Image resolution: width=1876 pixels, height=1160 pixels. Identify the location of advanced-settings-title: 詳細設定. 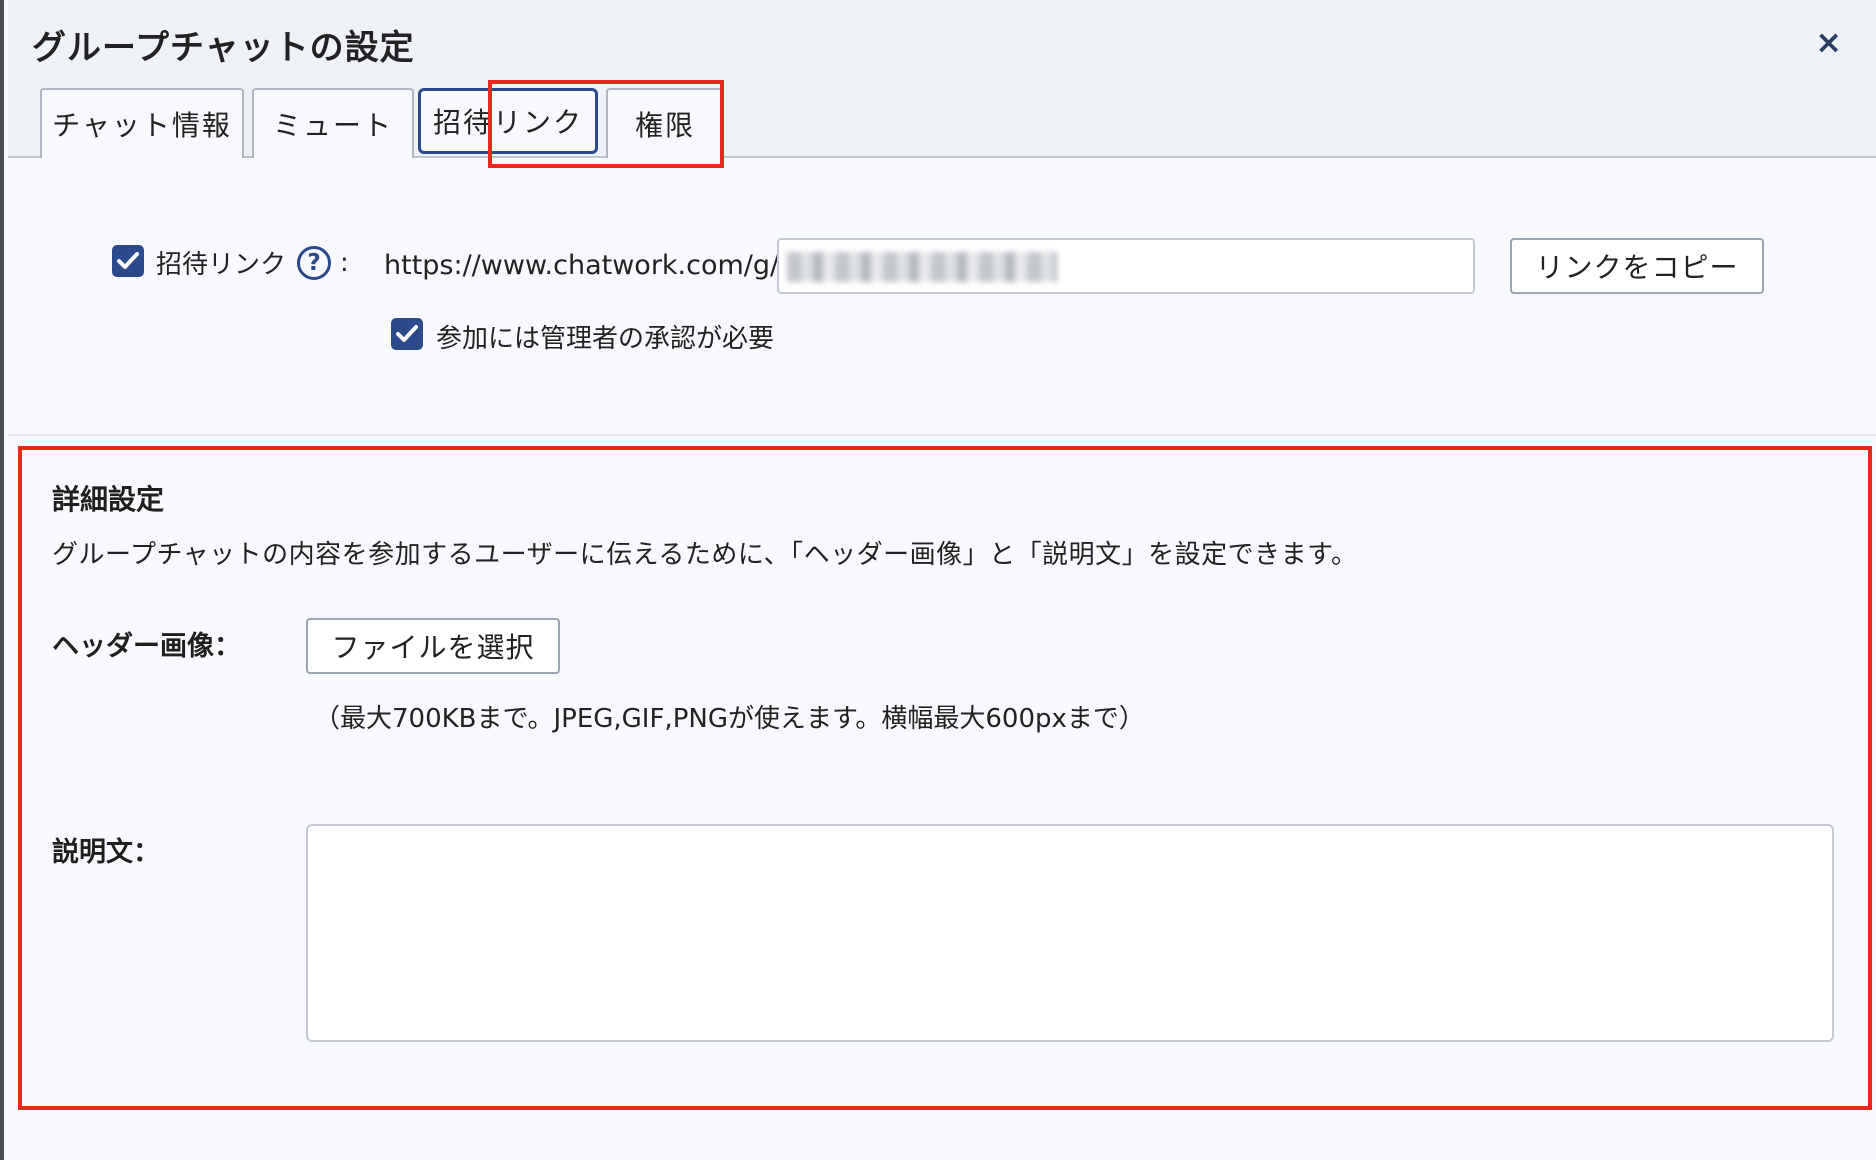
(108, 499).